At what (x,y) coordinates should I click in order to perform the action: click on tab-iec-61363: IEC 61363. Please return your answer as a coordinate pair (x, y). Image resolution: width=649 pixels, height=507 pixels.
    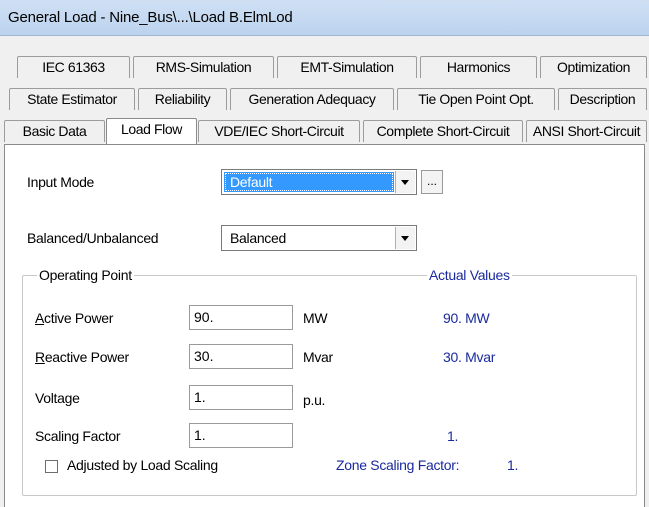
    Looking at the image, I should click on (73, 67).